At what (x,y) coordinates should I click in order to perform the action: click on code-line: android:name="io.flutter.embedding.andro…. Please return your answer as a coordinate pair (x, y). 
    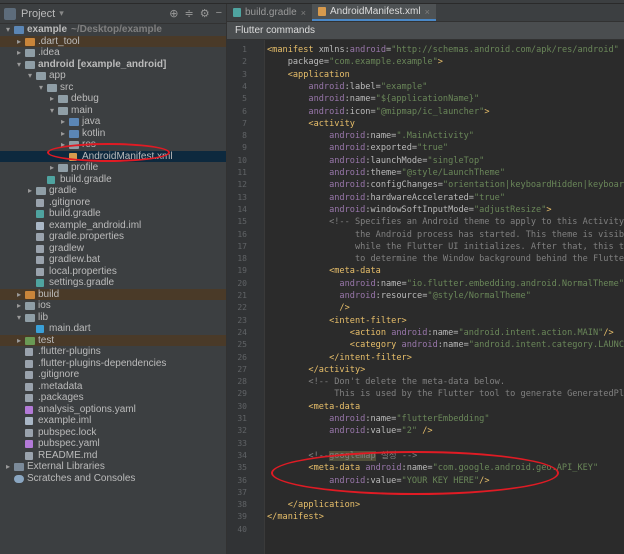
    Looking at the image, I should click on (445, 284).